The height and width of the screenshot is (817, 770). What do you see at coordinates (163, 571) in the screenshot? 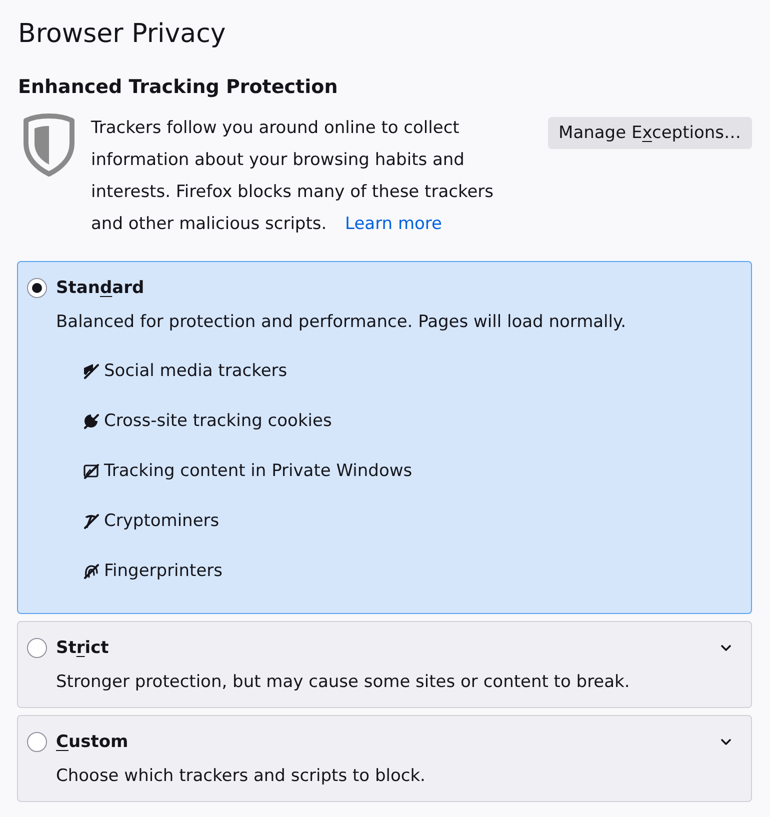
I see `feature-label: Fingerprinters` at bounding box center [163, 571].